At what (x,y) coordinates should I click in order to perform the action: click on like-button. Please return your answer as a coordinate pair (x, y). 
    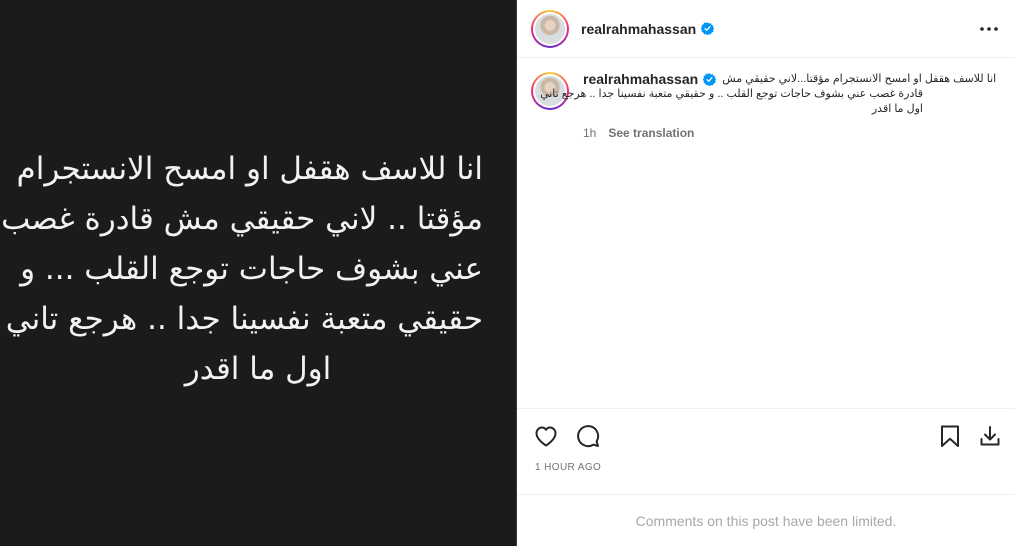
    Looking at the image, I should click on (546, 436).